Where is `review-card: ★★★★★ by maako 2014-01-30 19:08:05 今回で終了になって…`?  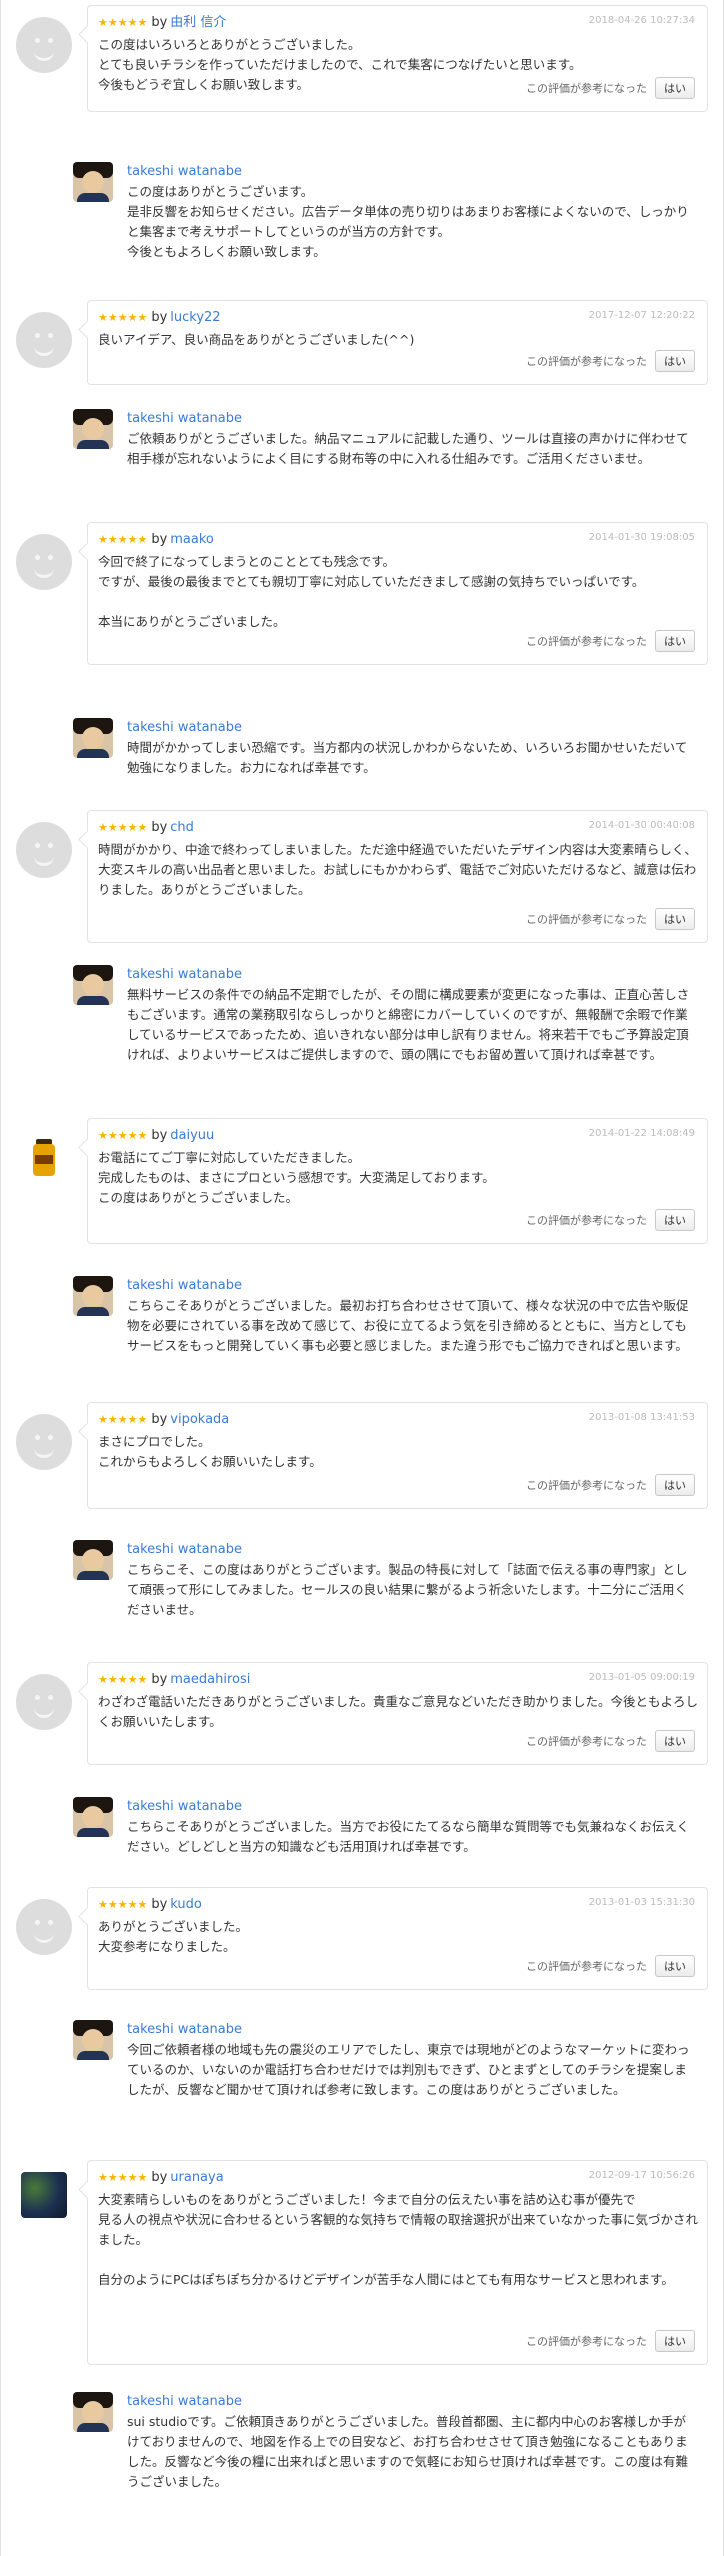 review-card: ★★★★★ by maako 2014-01-30 19:08:05 今回で終了になって… is located at coordinates (397, 593).